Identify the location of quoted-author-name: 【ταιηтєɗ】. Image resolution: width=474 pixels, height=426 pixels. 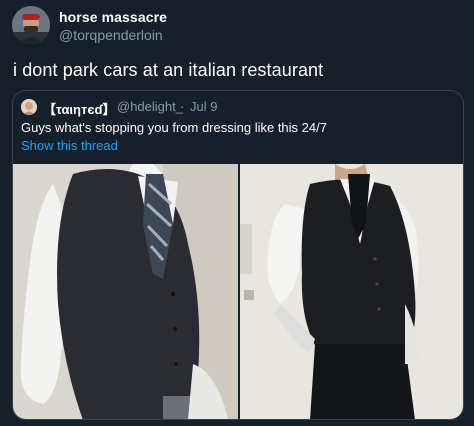
(79, 108).